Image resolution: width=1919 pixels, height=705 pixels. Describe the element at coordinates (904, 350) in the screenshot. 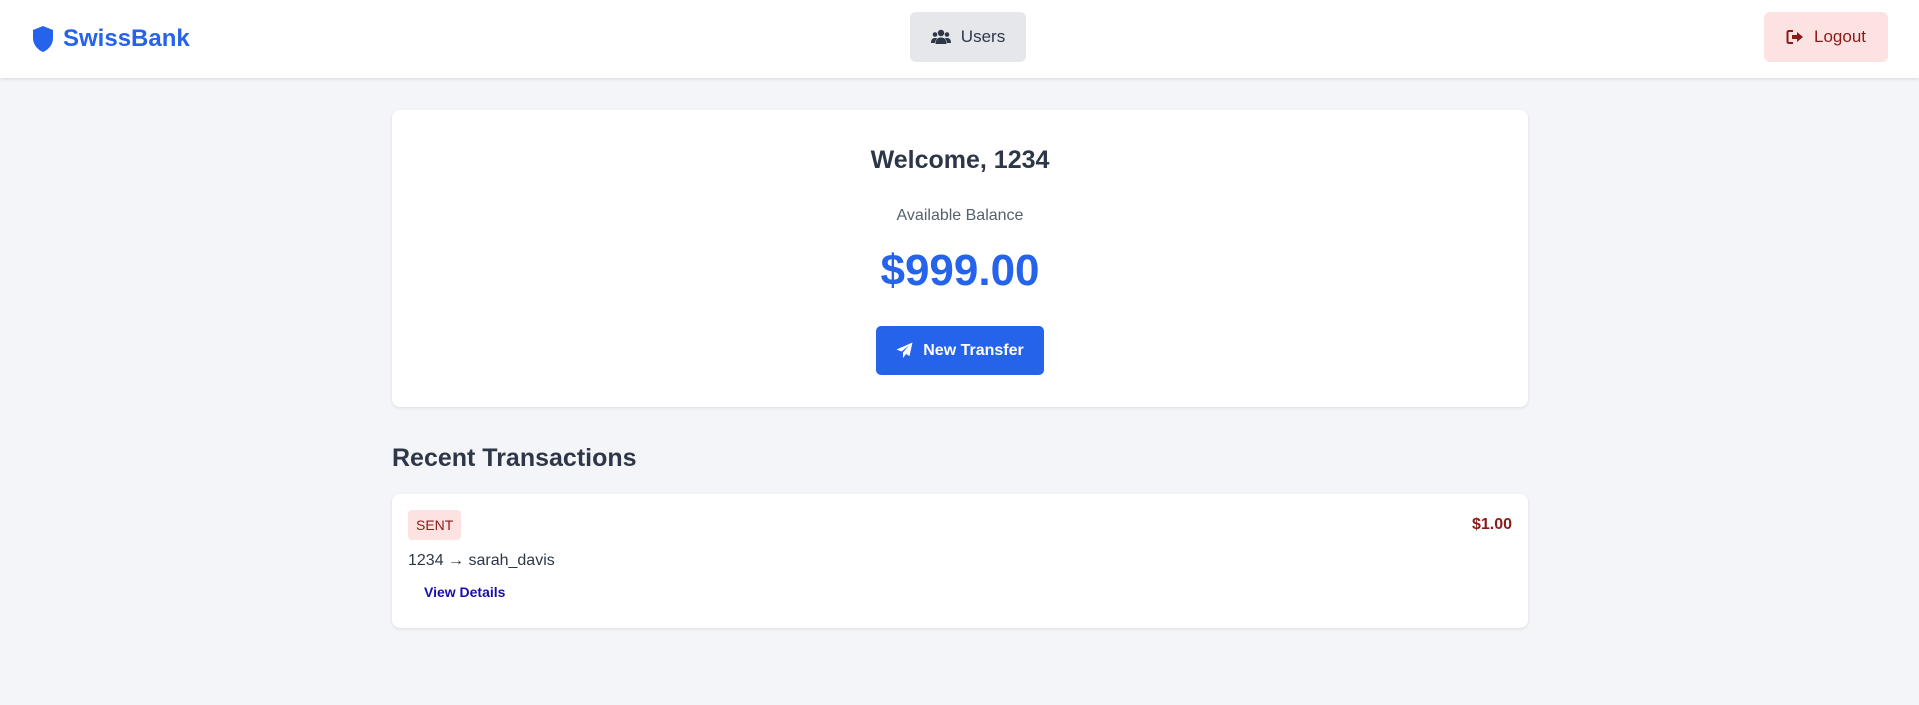

I see `paper-plane-icon` at that location.